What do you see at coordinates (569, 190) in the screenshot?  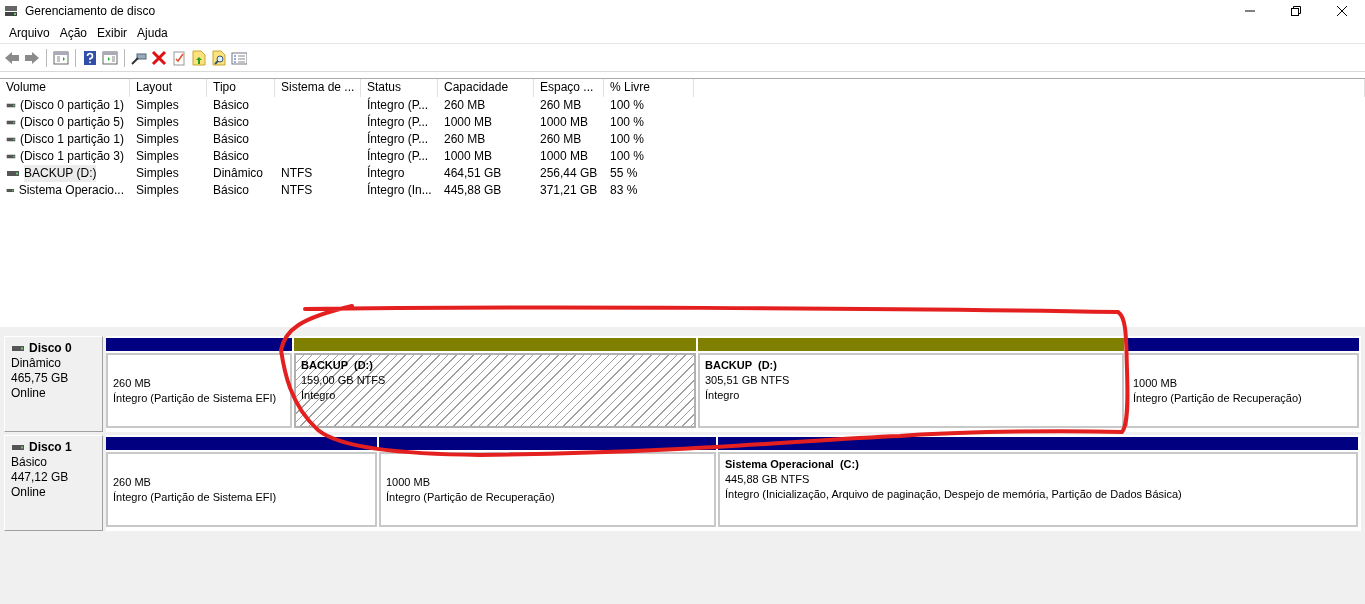 I see `table-cell: 371,21 GB` at bounding box center [569, 190].